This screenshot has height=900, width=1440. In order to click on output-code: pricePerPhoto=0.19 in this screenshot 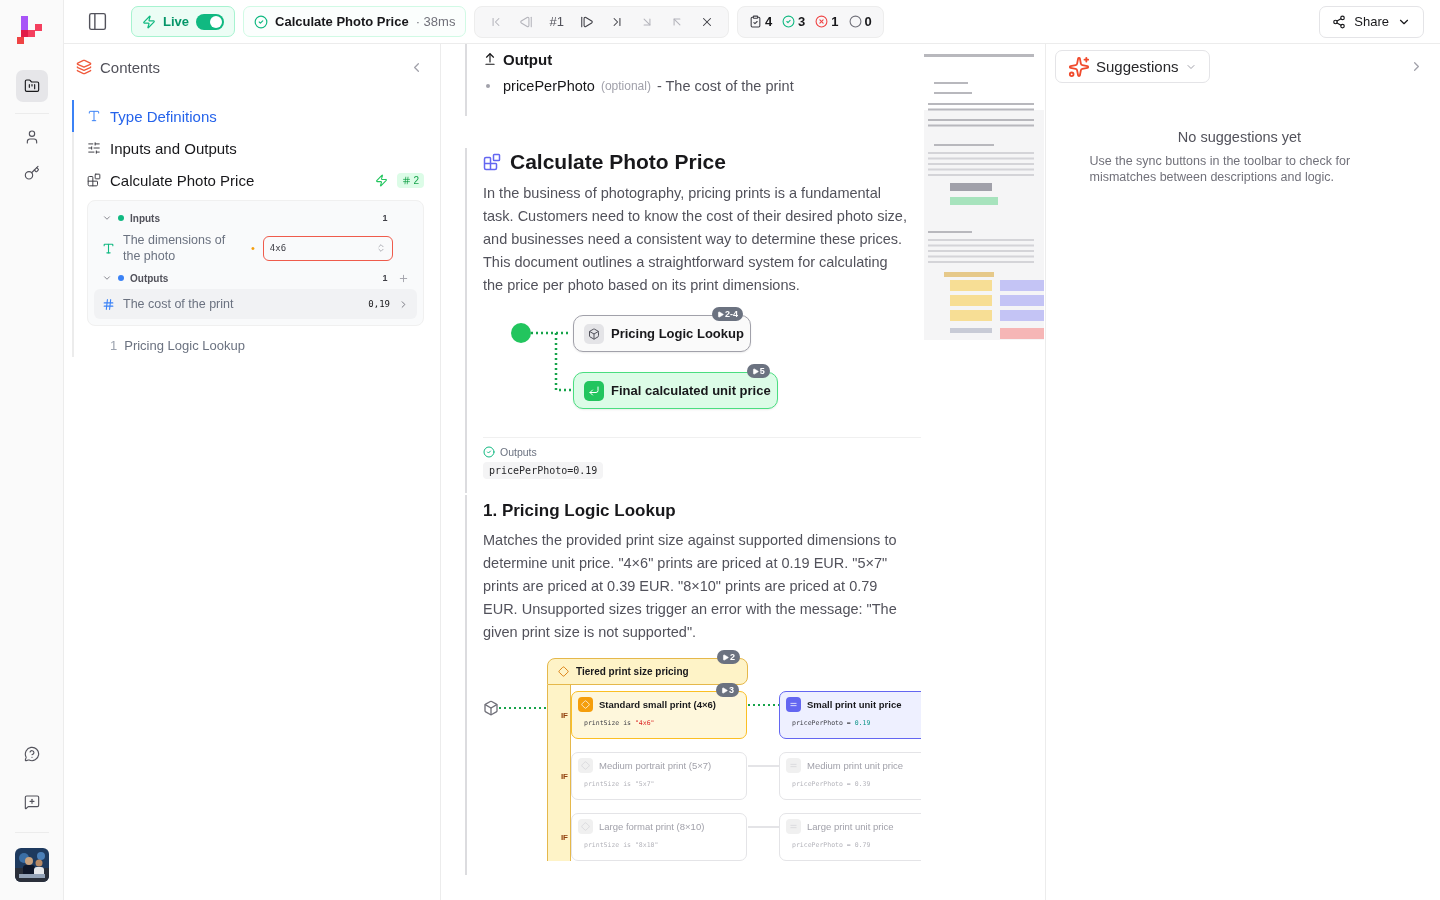, I will do `click(543, 470)`.